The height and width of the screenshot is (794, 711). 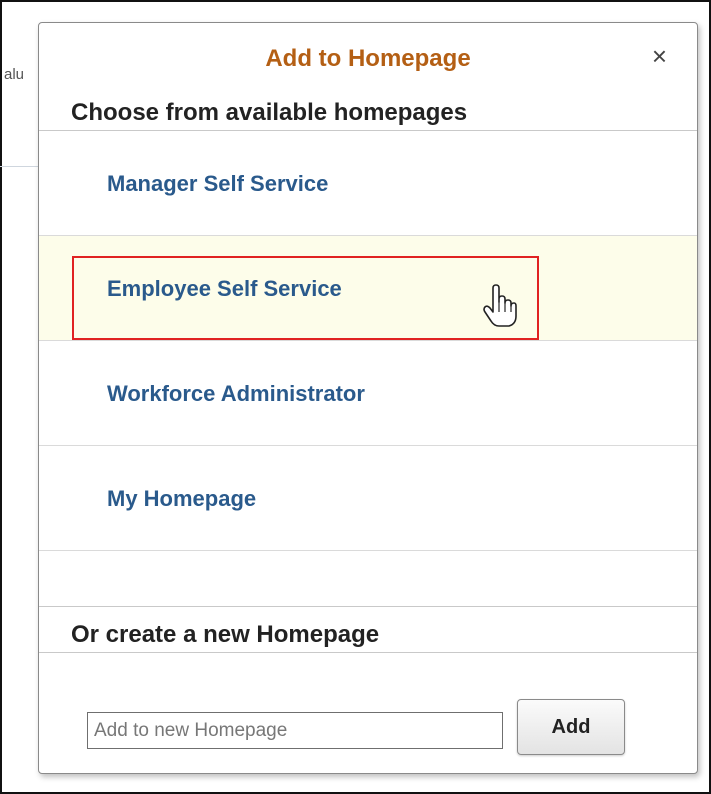 What do you see at coordinates (217, 184) in the screenshot?
I see `homepage-item-label: Manager Self Service` at bounding box center [217, 184].